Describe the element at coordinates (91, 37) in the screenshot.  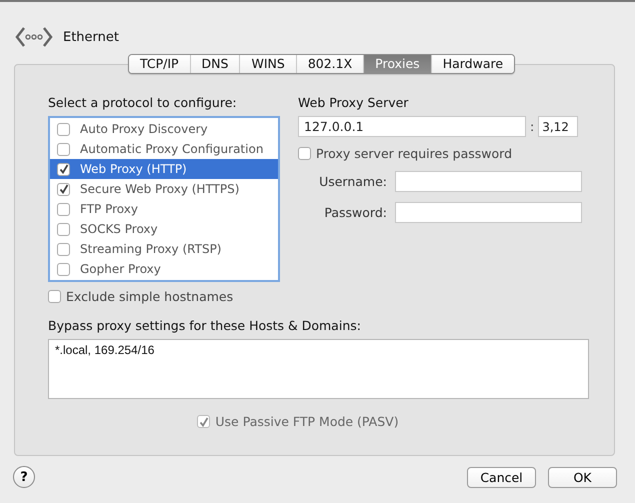
I see `window-title: Ethernet` at that location.